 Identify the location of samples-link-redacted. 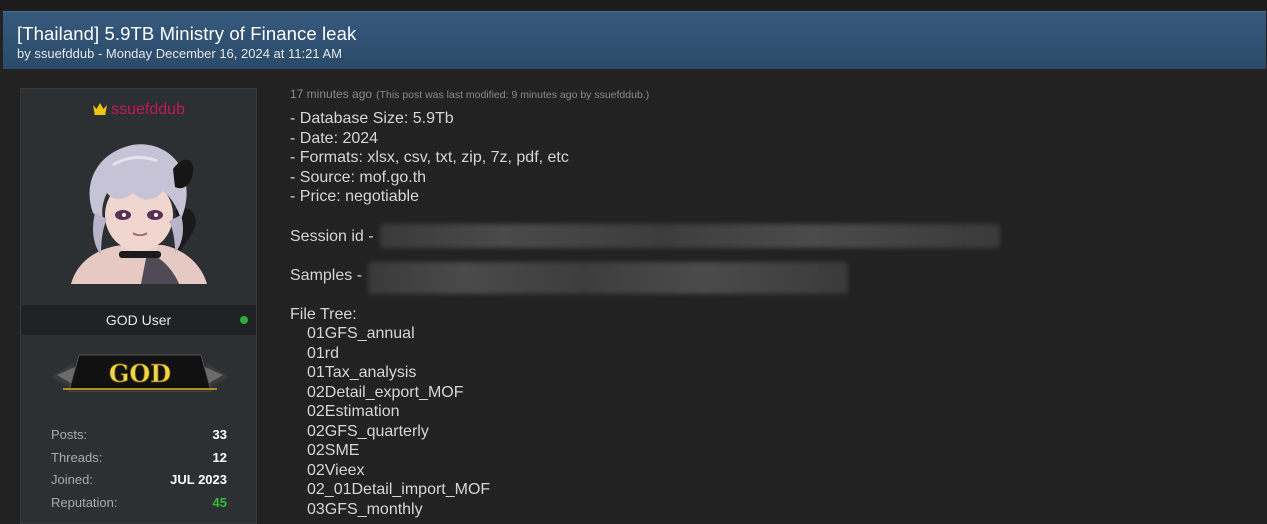
(608, 278).